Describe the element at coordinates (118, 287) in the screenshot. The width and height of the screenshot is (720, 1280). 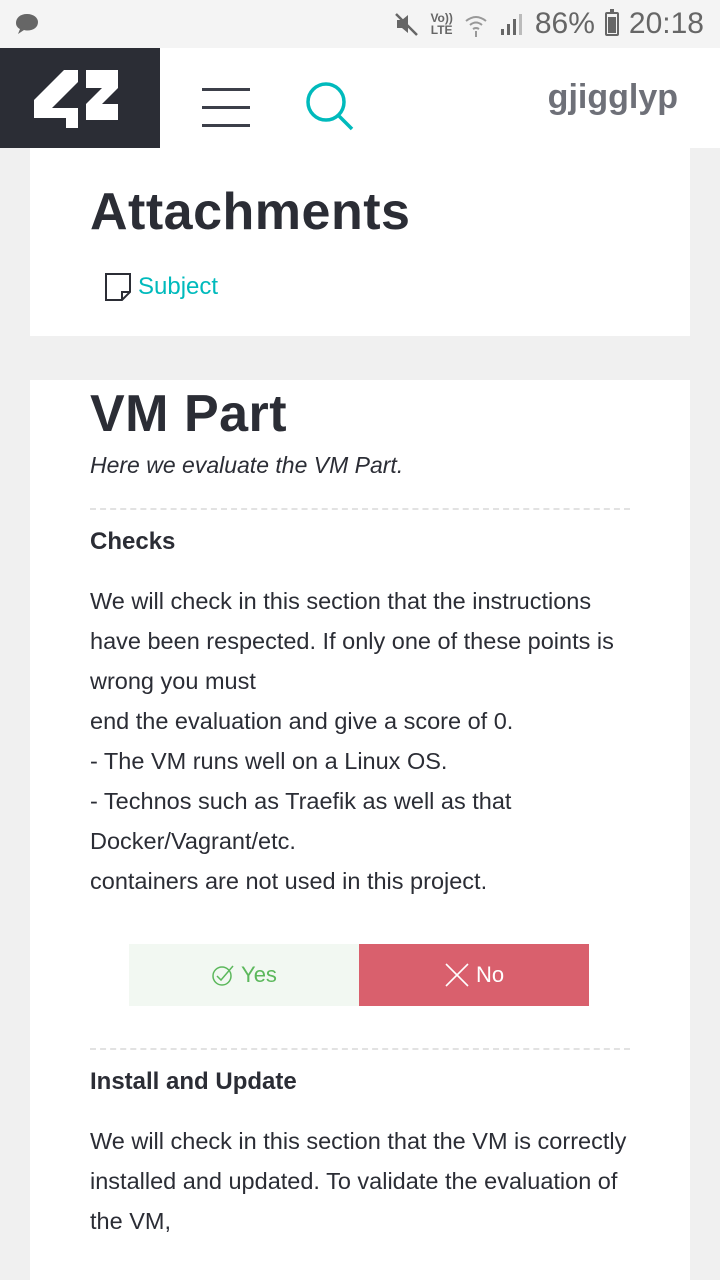
I see `document-icon` at that location.